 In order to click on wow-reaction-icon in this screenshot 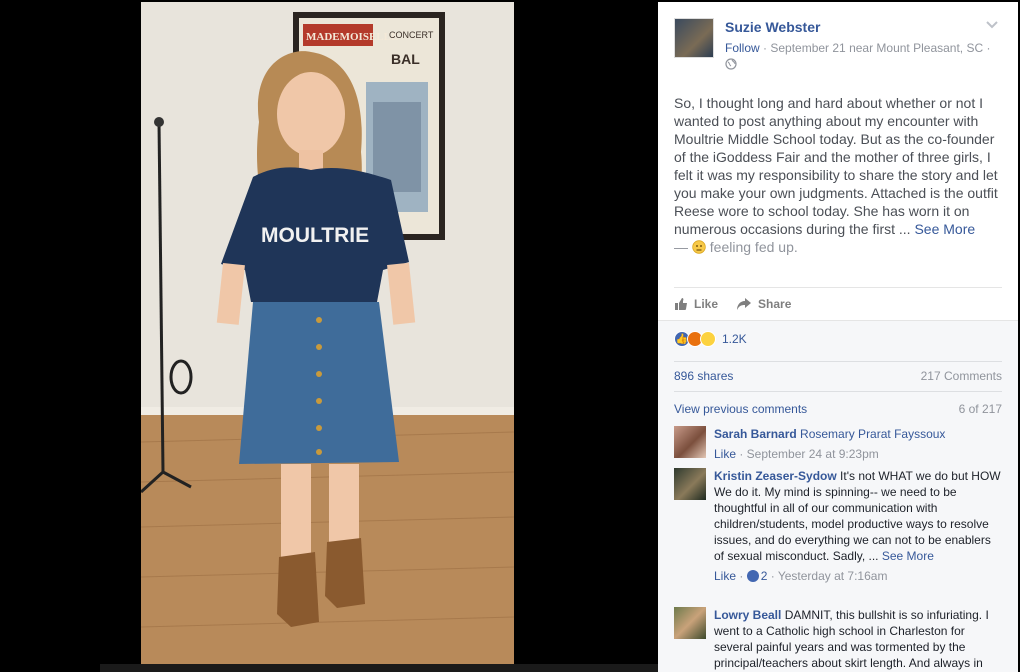, I will do `click(708, 339)`.